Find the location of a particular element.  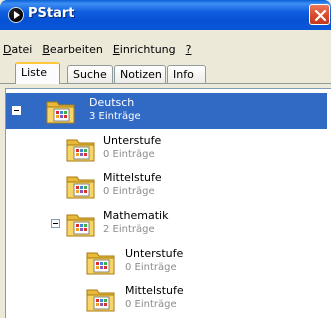

menu-datei-label: atei is located at coordinates (22, 49).